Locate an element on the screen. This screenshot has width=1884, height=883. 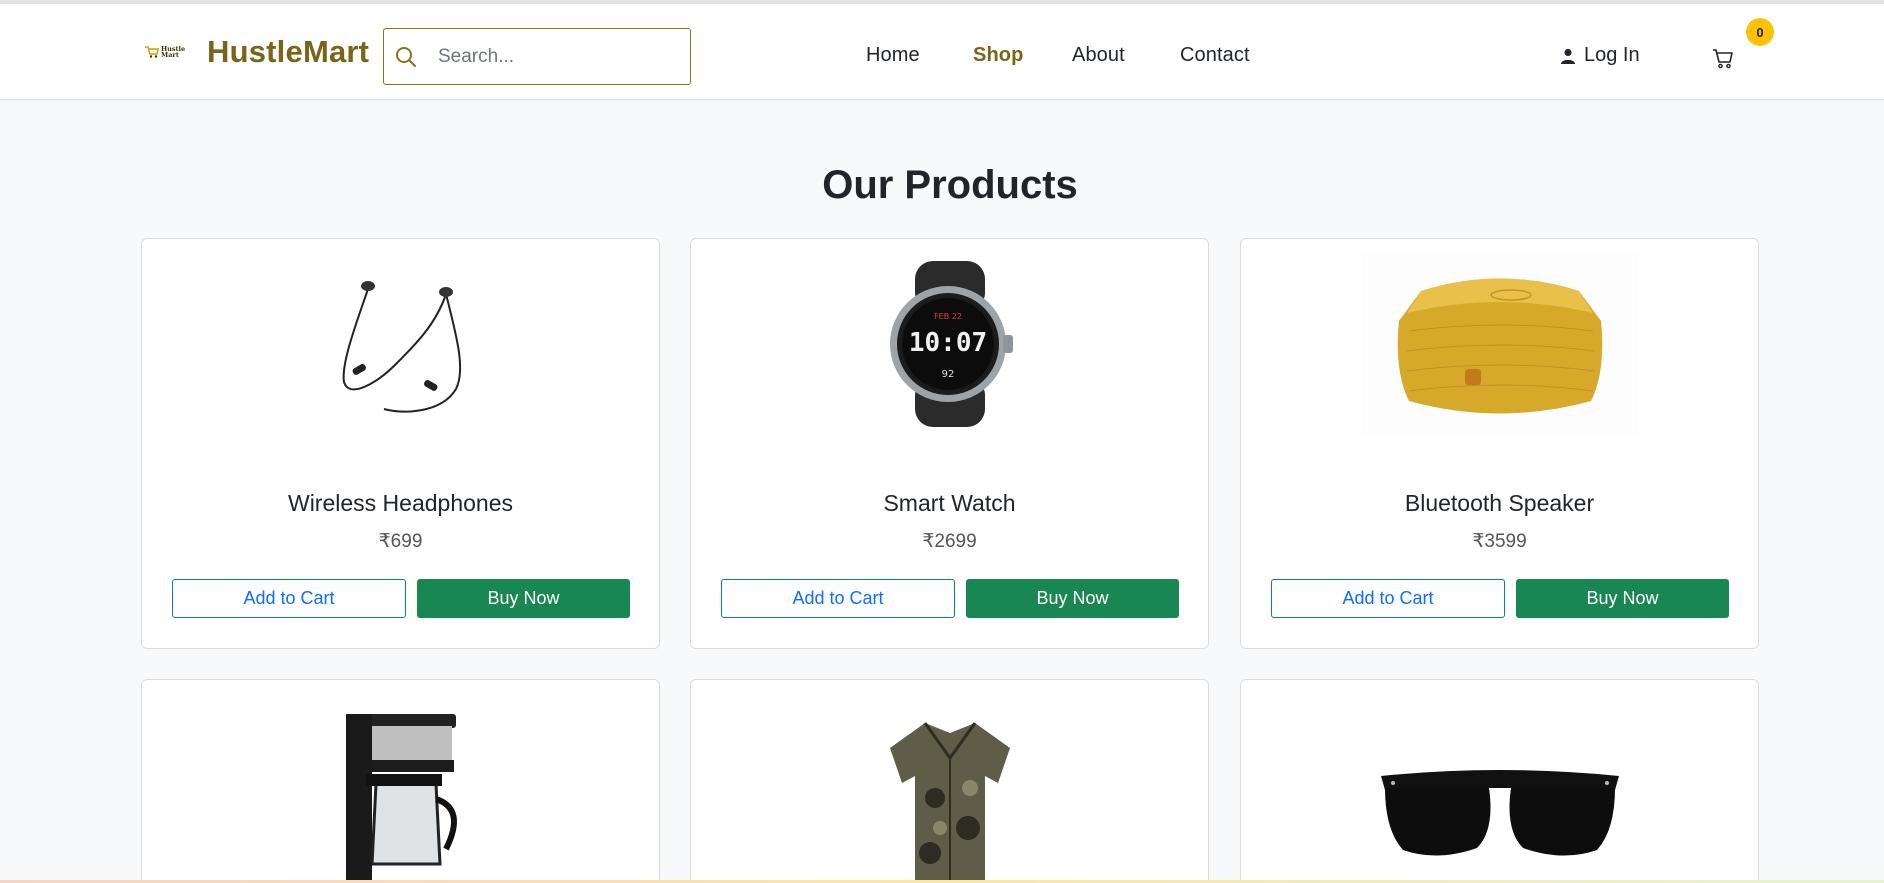
product-price: ₹699 is located at coordinates (400, 541).